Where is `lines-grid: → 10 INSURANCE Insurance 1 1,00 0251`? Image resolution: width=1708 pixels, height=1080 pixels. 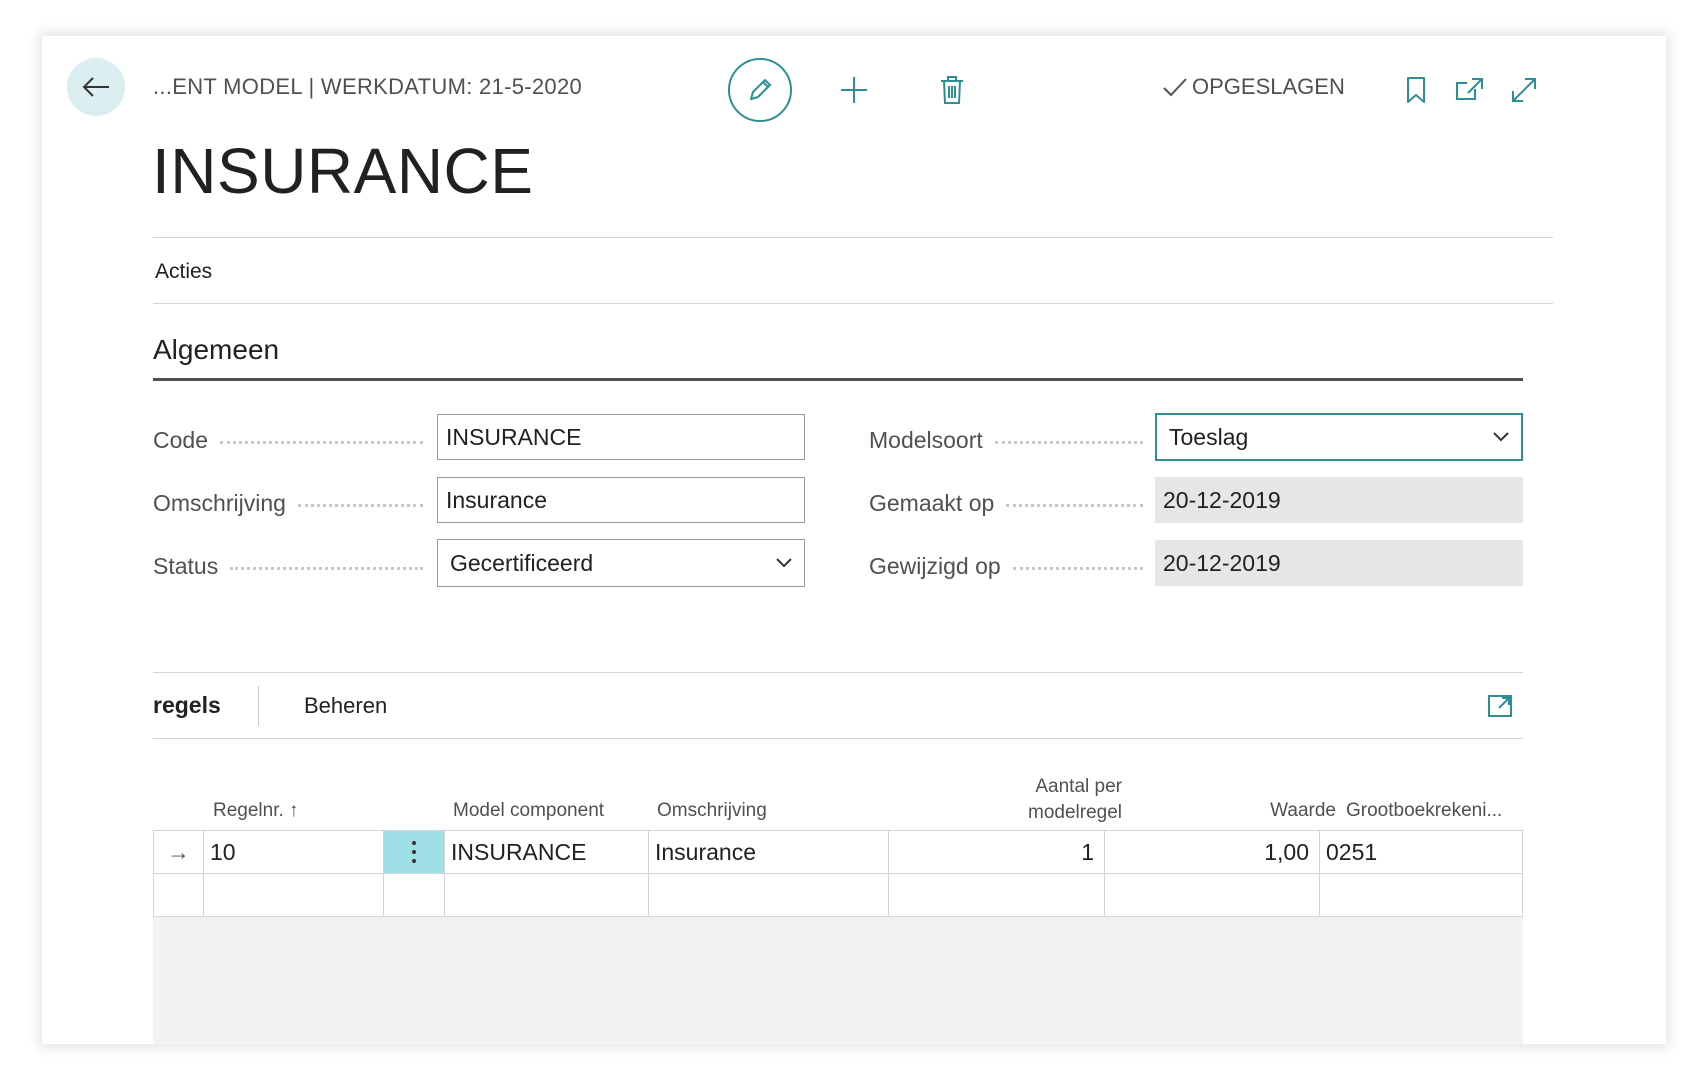 lines-grid: → 10 INSURANCE Insurance 1 1,00 0251 is located at coordinates (838, 873).